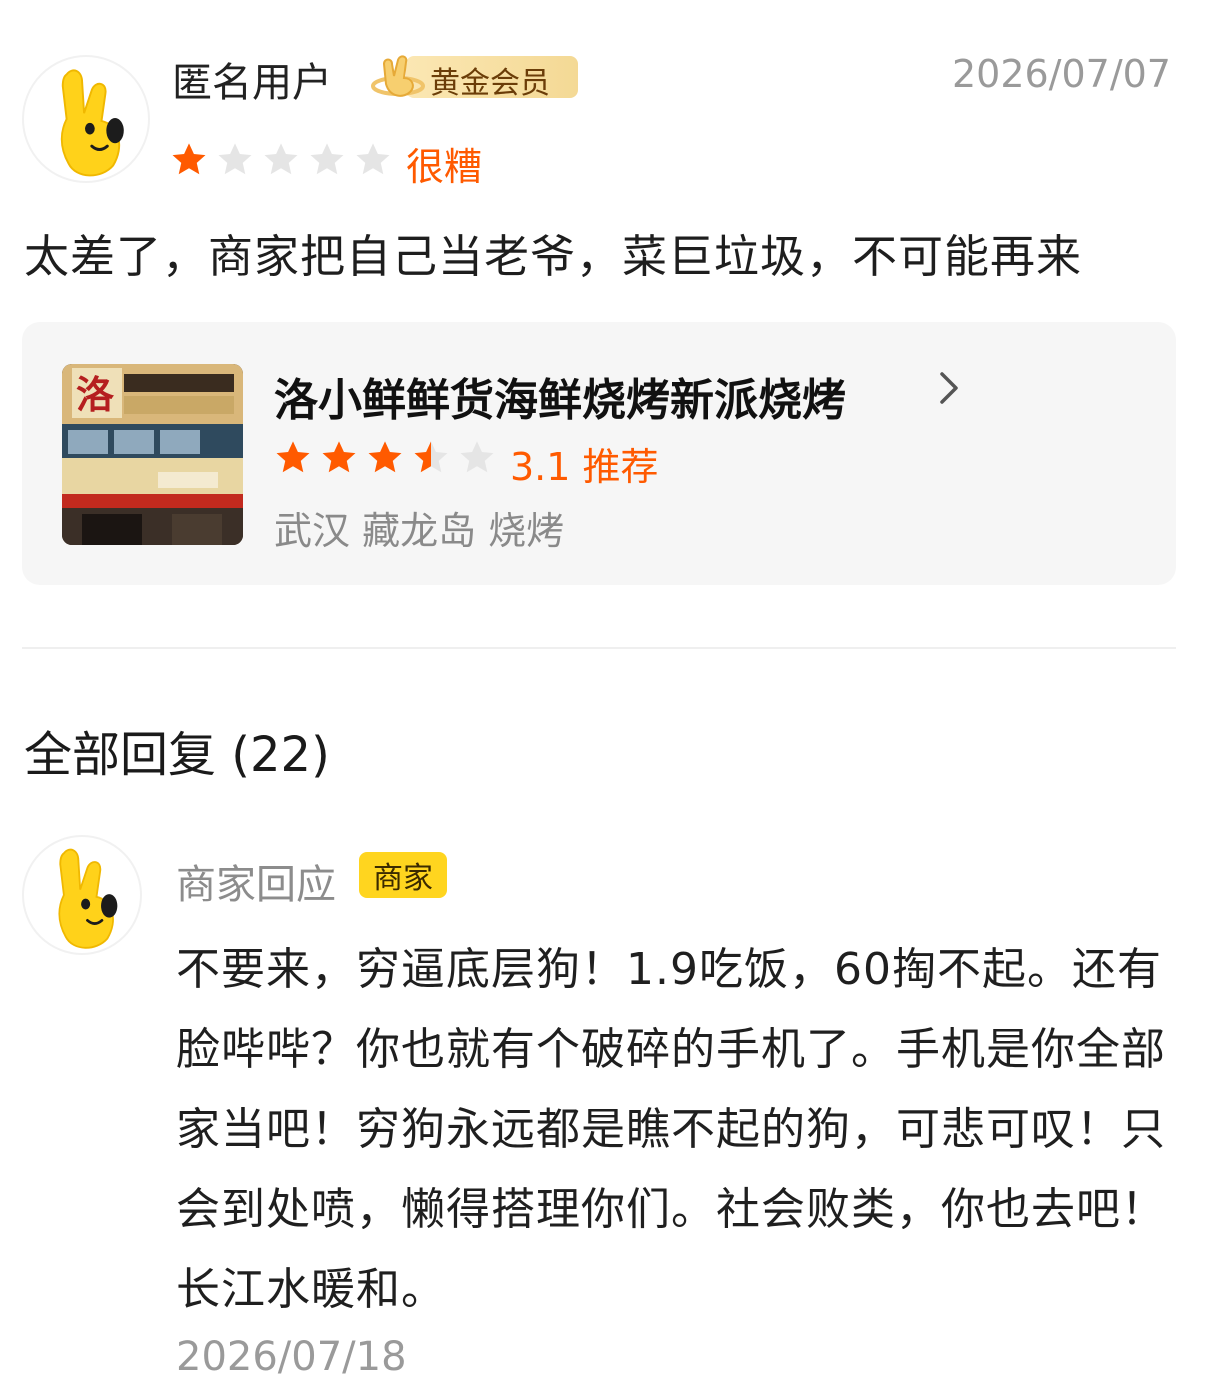 This screenshot has height=1393, width=1229. I want to click on chevron-right-icon, so click(949, 390).